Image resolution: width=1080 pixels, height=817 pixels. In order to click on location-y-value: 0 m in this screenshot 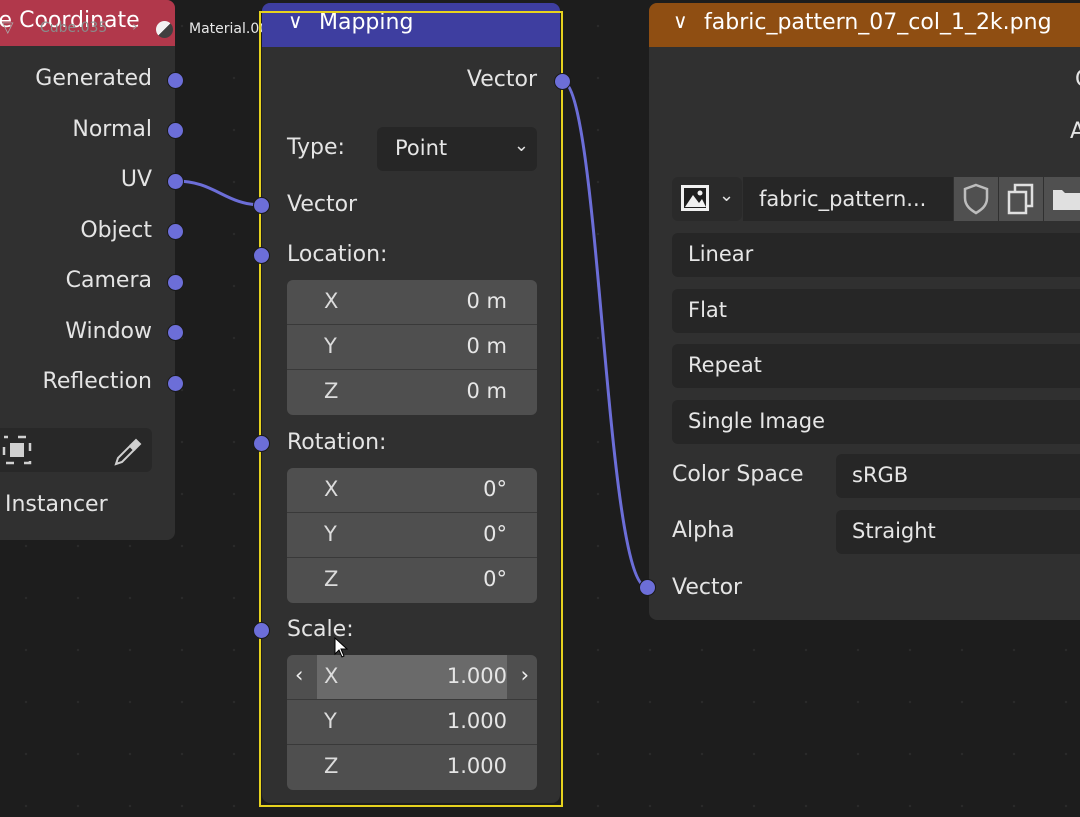, I will do `click(487, 346)`.